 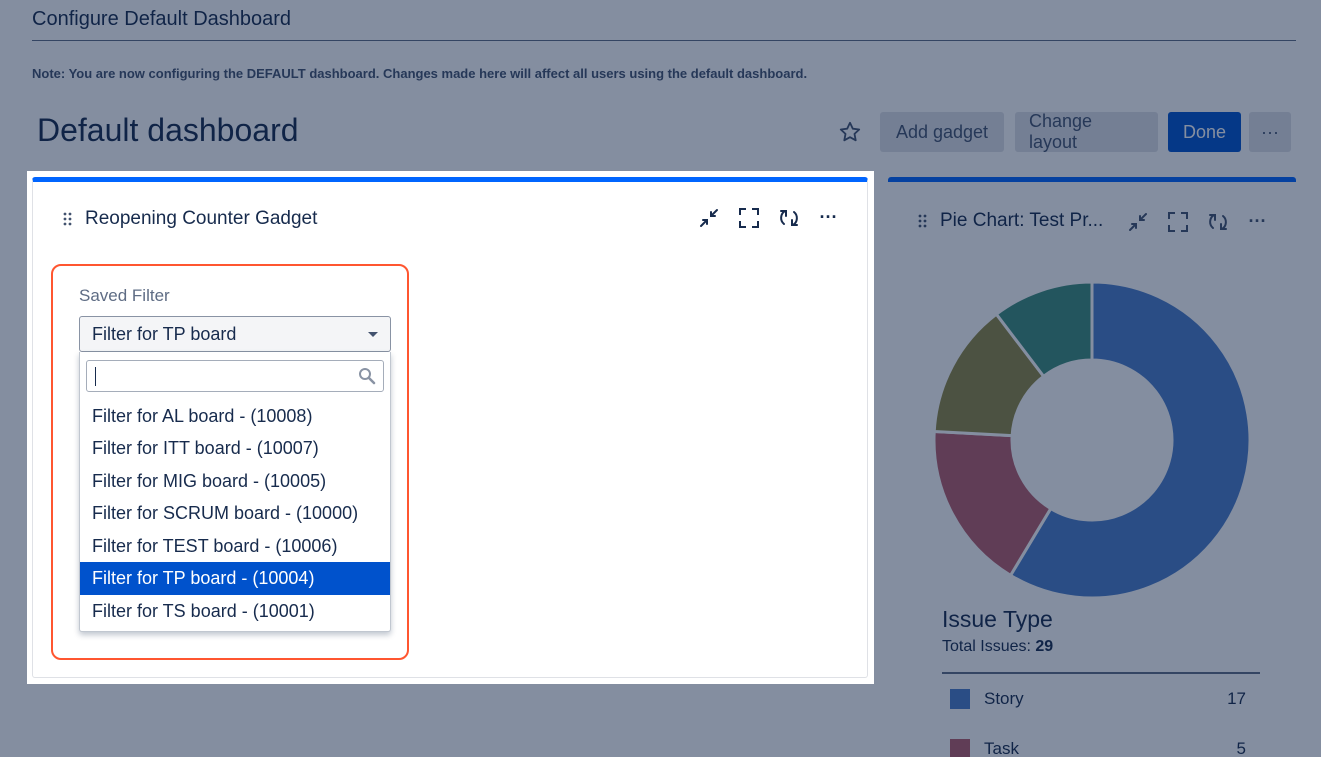 I want to click on selected-filter-value: Filter for TP board, so click(x=164, y=333).